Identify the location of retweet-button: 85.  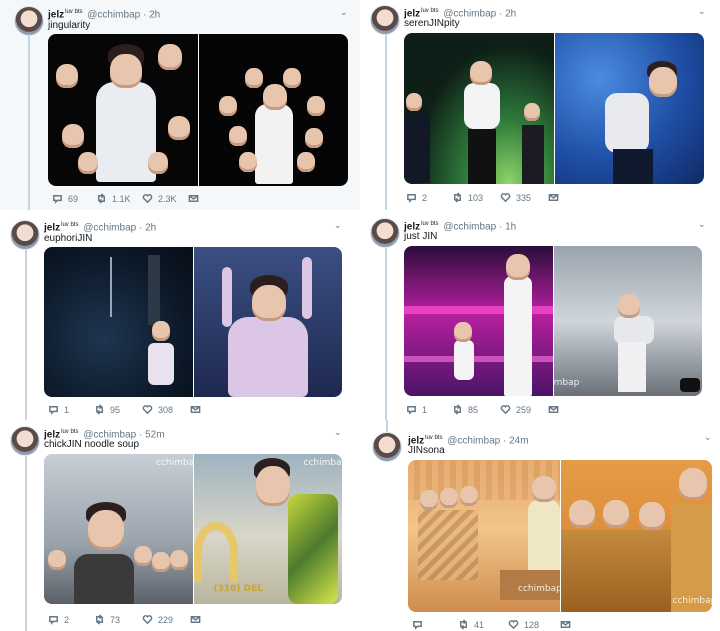
(476, 409).